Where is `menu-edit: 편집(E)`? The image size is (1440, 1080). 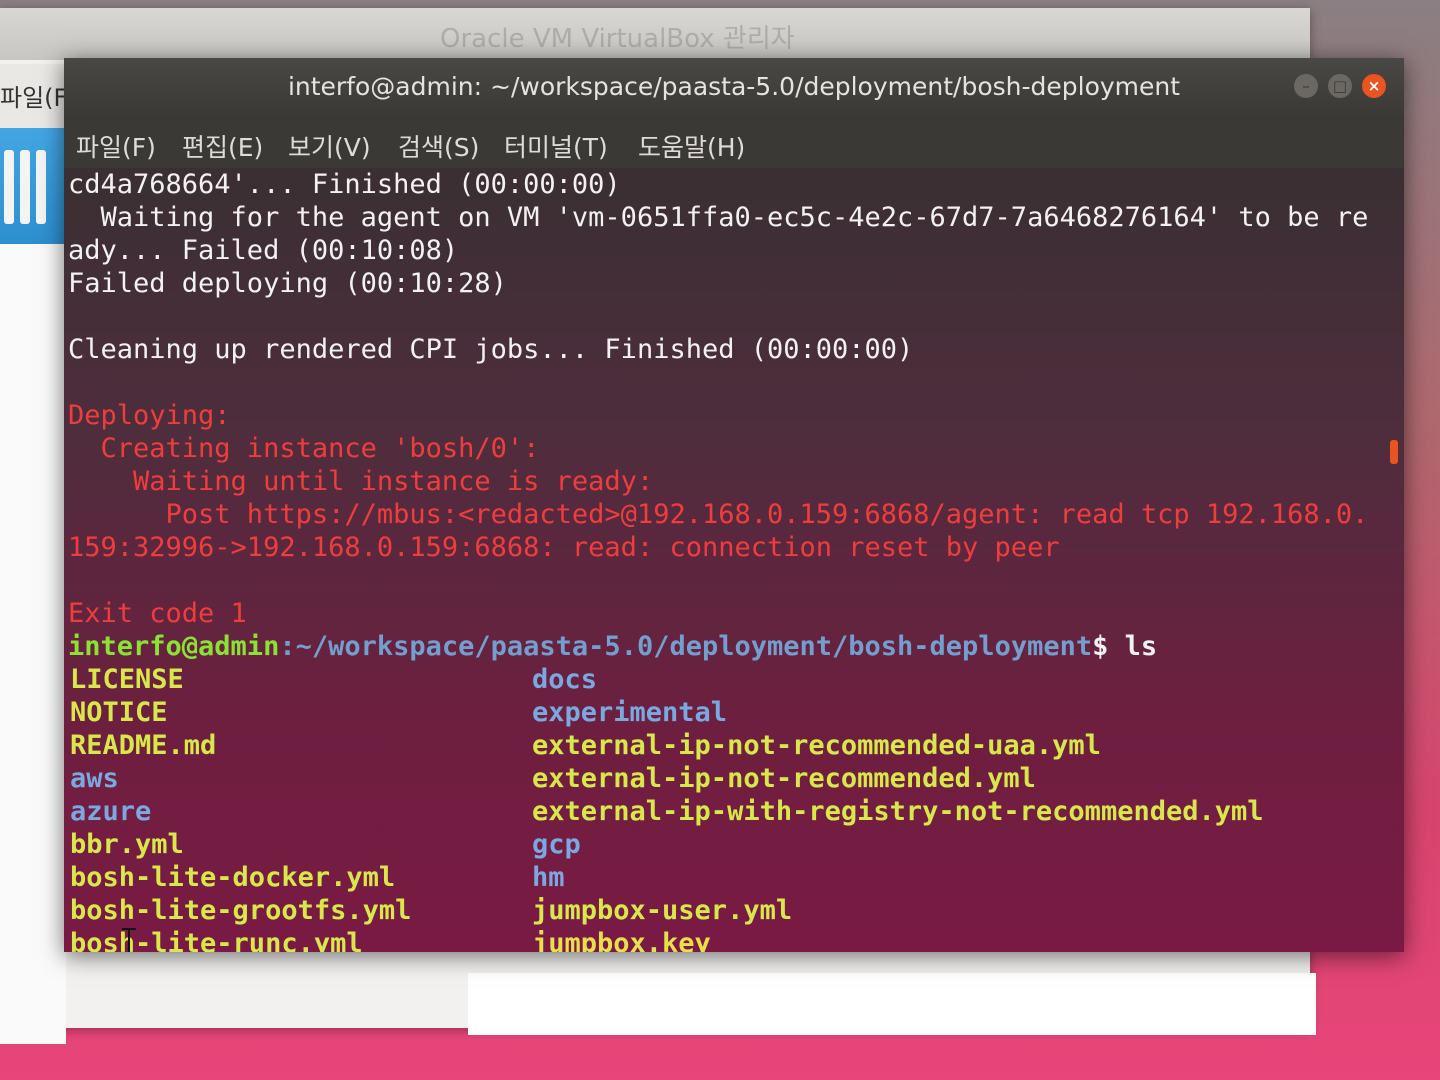
menu-edit: 편집(E) is located at coordinates (222, 146).